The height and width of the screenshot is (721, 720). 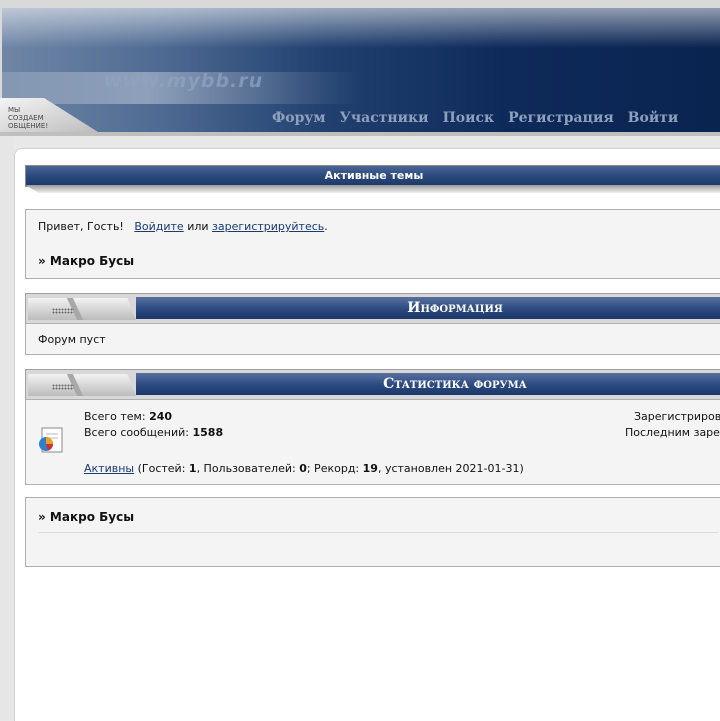 I want to click on slogan-line: создаем, so click(x=26, y=118).